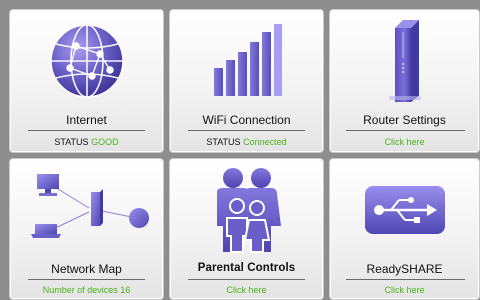 Image resolution: width=480 pixels, height=300 pixels. I want to click on wifi-status: STATUS Connected, so click(246, 142).